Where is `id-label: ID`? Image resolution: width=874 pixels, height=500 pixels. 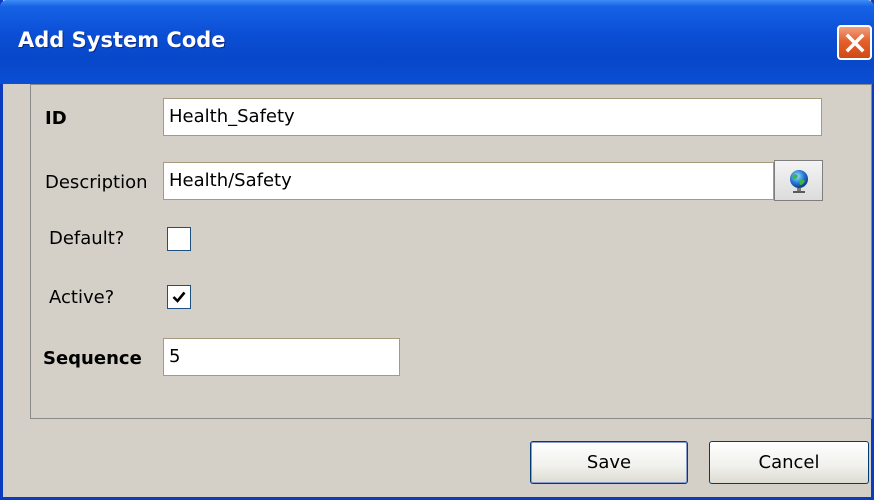
id-label: ID is located at coordinates (56, 118).